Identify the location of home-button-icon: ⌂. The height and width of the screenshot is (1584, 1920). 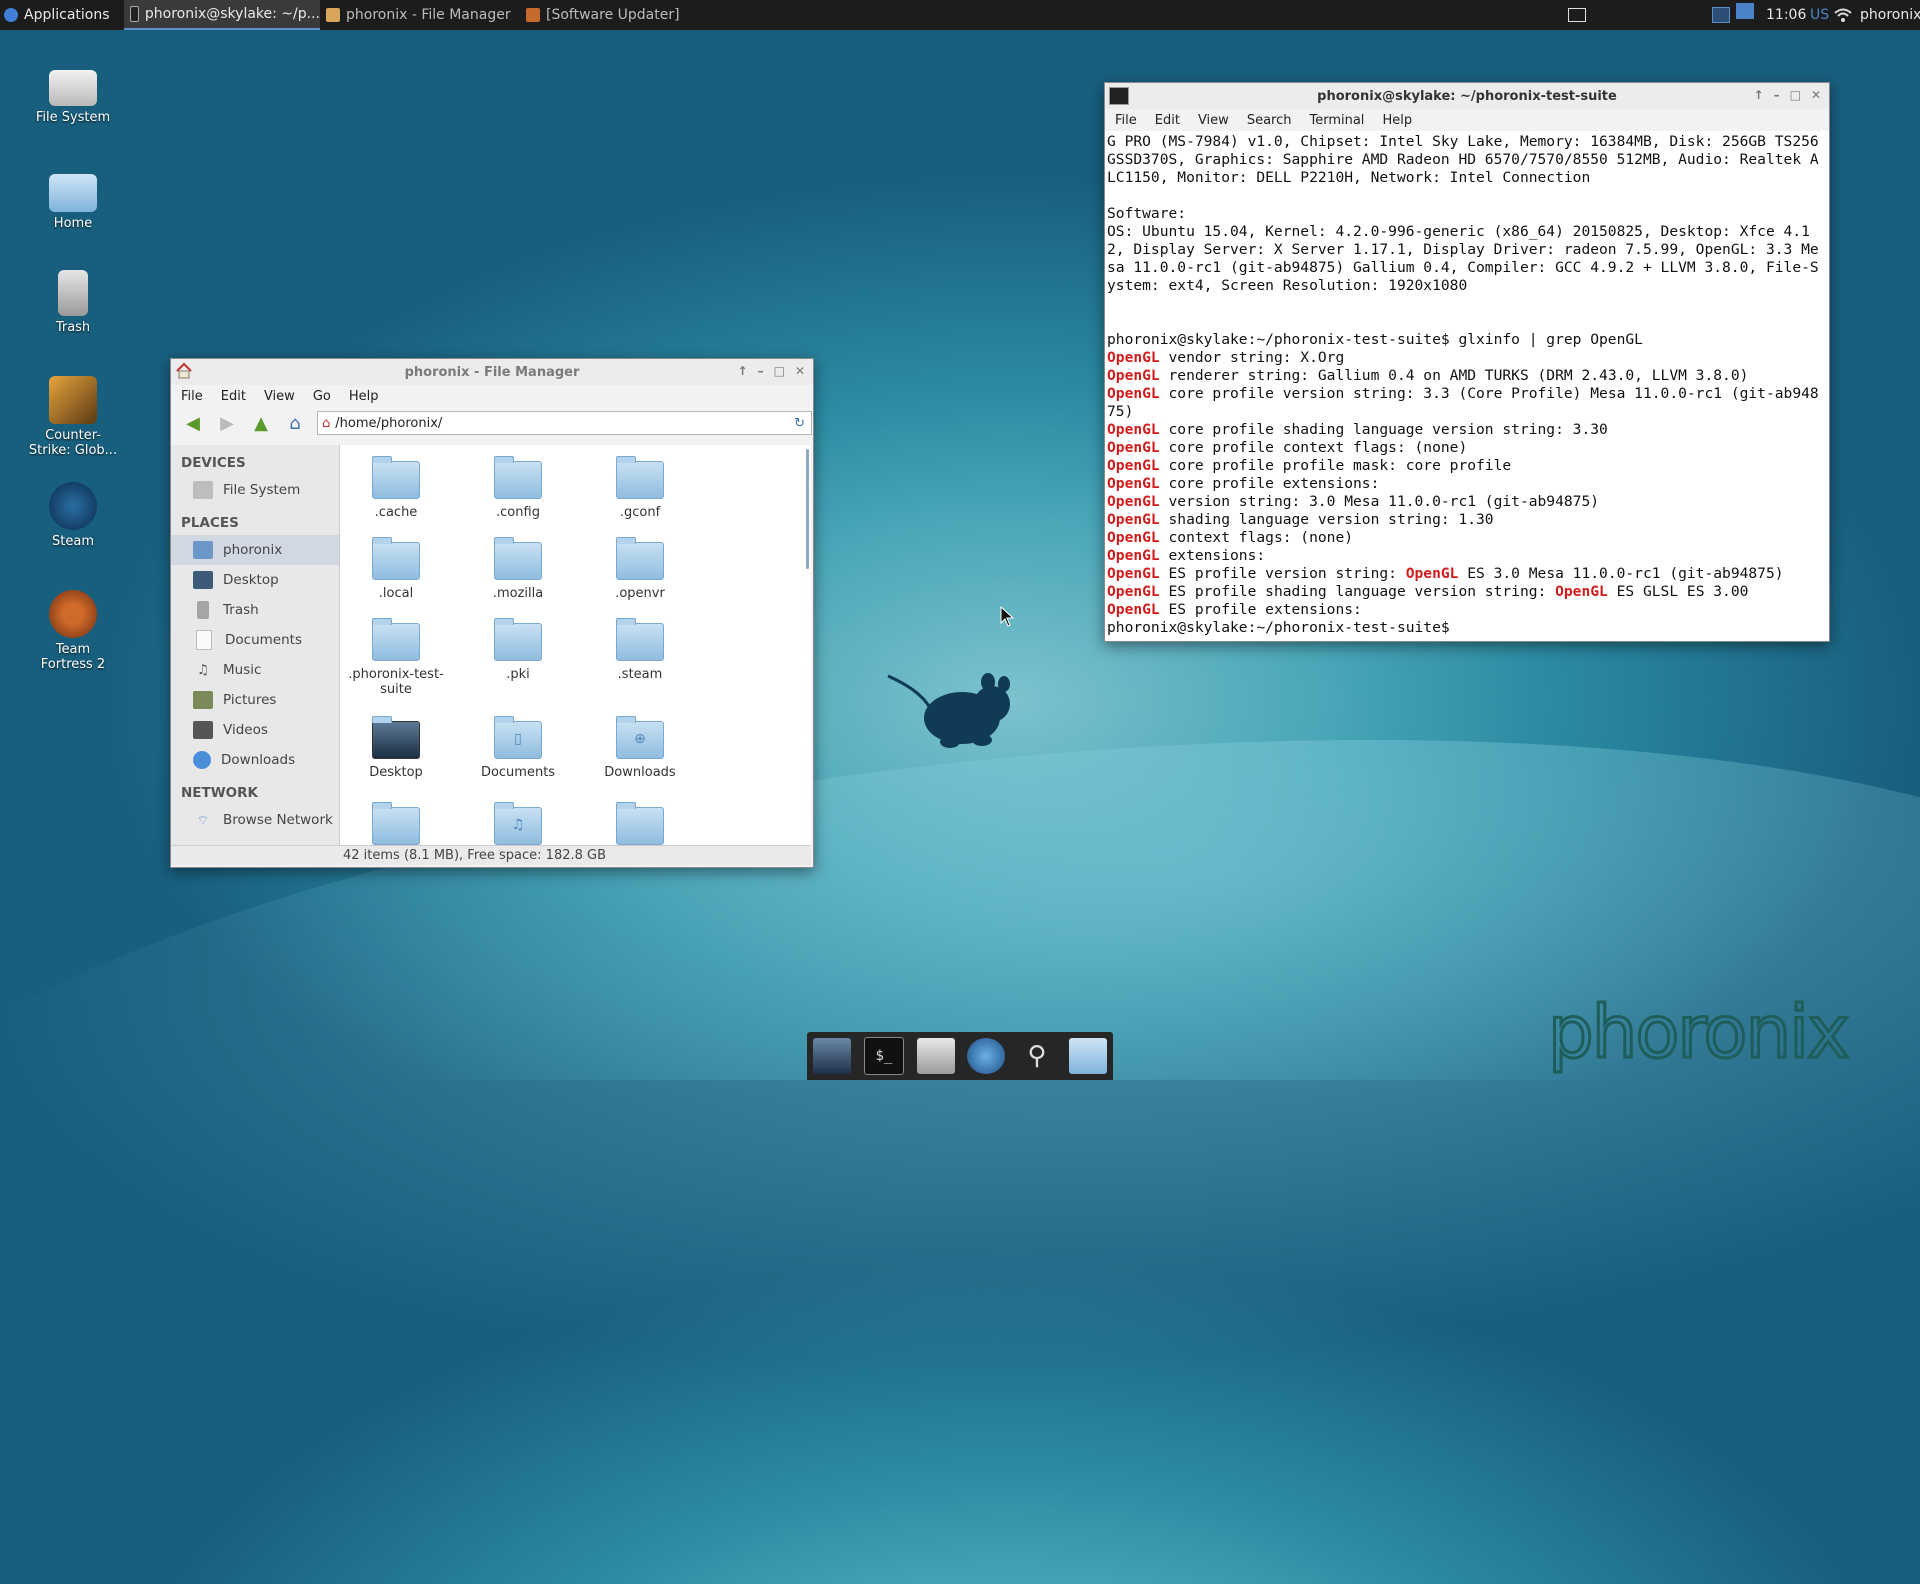
(295, 423).